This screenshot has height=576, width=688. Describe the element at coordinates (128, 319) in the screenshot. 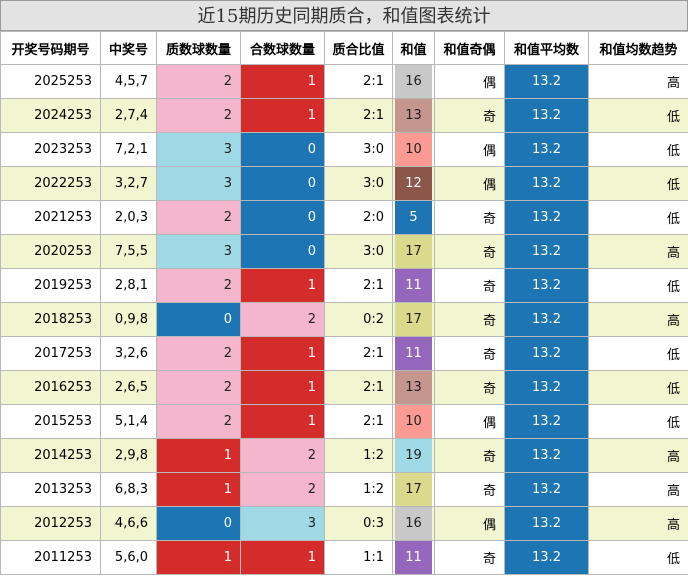

I see `numbers-cell: 0,9,8` at that location.